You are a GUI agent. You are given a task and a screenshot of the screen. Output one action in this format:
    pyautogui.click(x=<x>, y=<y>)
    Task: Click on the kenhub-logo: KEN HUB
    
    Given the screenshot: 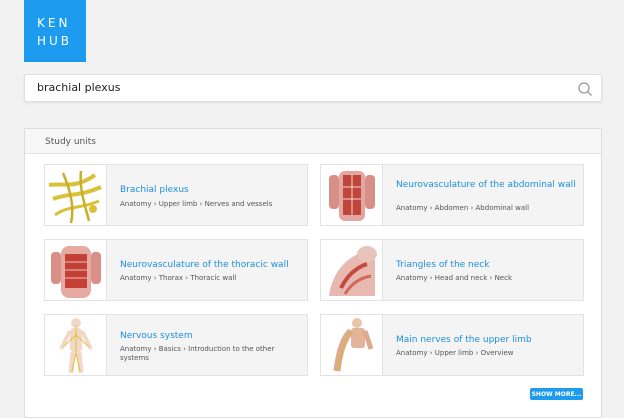 What is the action you would take?
    pyautogui.click(x=55, y=31)
    